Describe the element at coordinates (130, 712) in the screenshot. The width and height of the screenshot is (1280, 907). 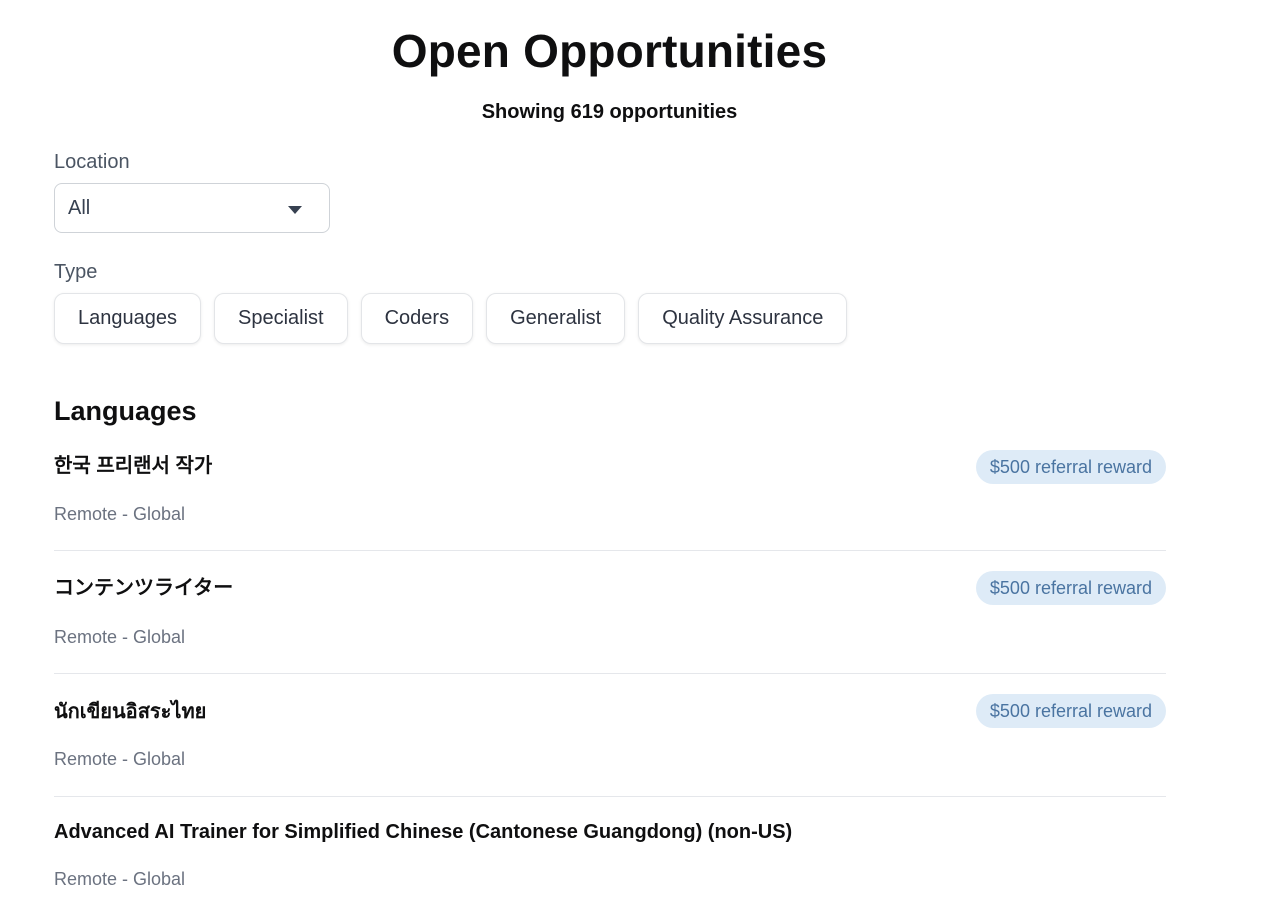
I see `job-title: นักเขียนอิสระไทย` at that location.